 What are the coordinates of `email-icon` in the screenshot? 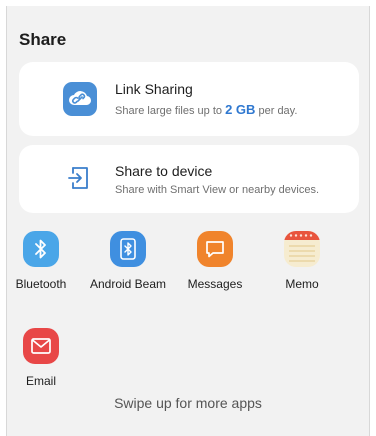 It's located at (41, 346).